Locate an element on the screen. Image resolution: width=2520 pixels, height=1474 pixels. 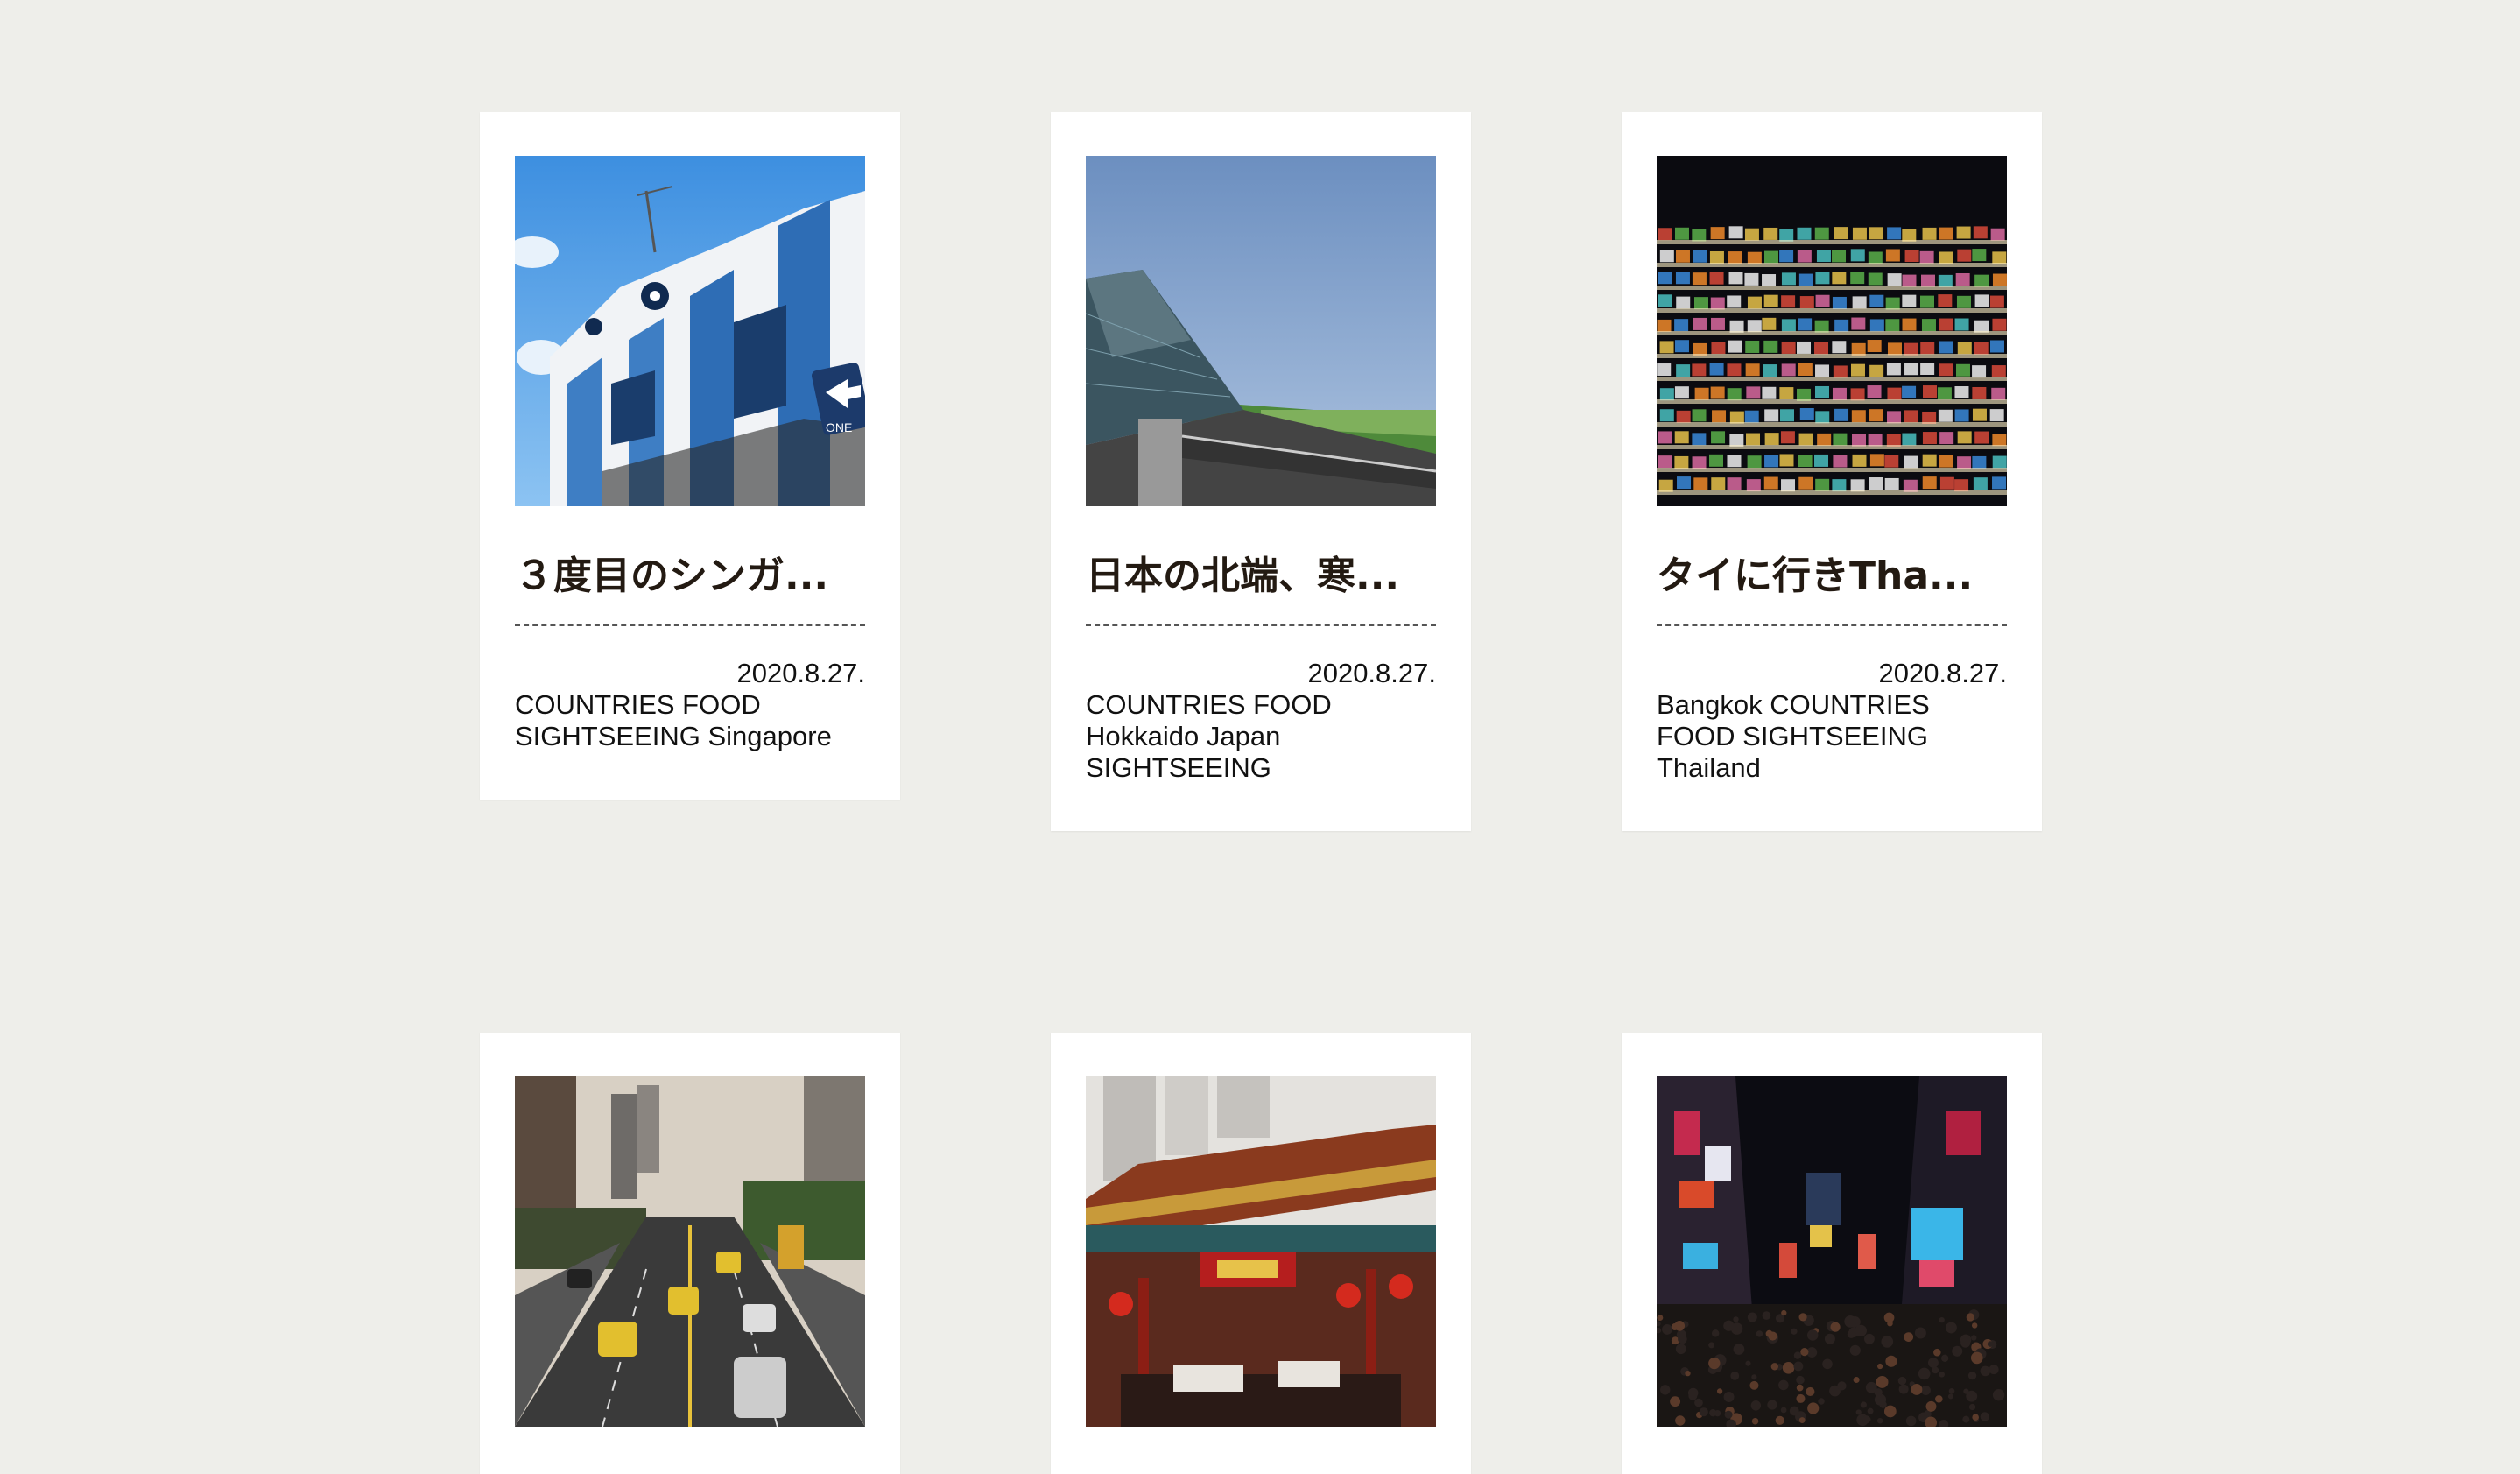
article-thumbnail: ONE is located at coordinates (690, 331).